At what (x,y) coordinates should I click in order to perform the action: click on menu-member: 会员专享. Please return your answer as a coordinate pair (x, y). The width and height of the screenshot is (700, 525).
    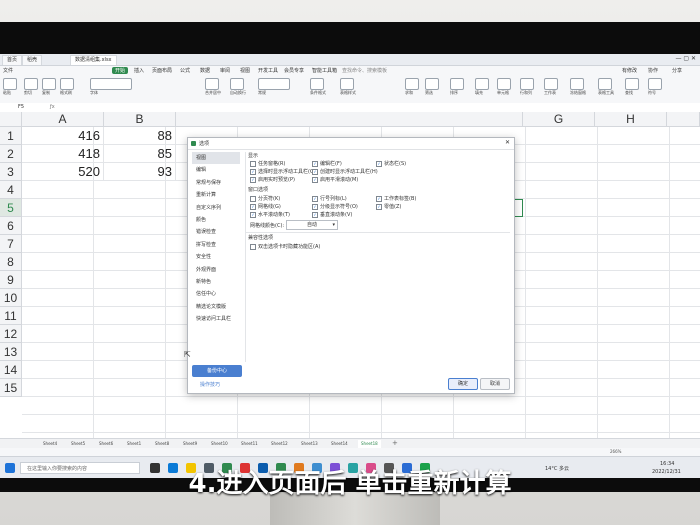
    Looking at the image, I should click on (294, 70).